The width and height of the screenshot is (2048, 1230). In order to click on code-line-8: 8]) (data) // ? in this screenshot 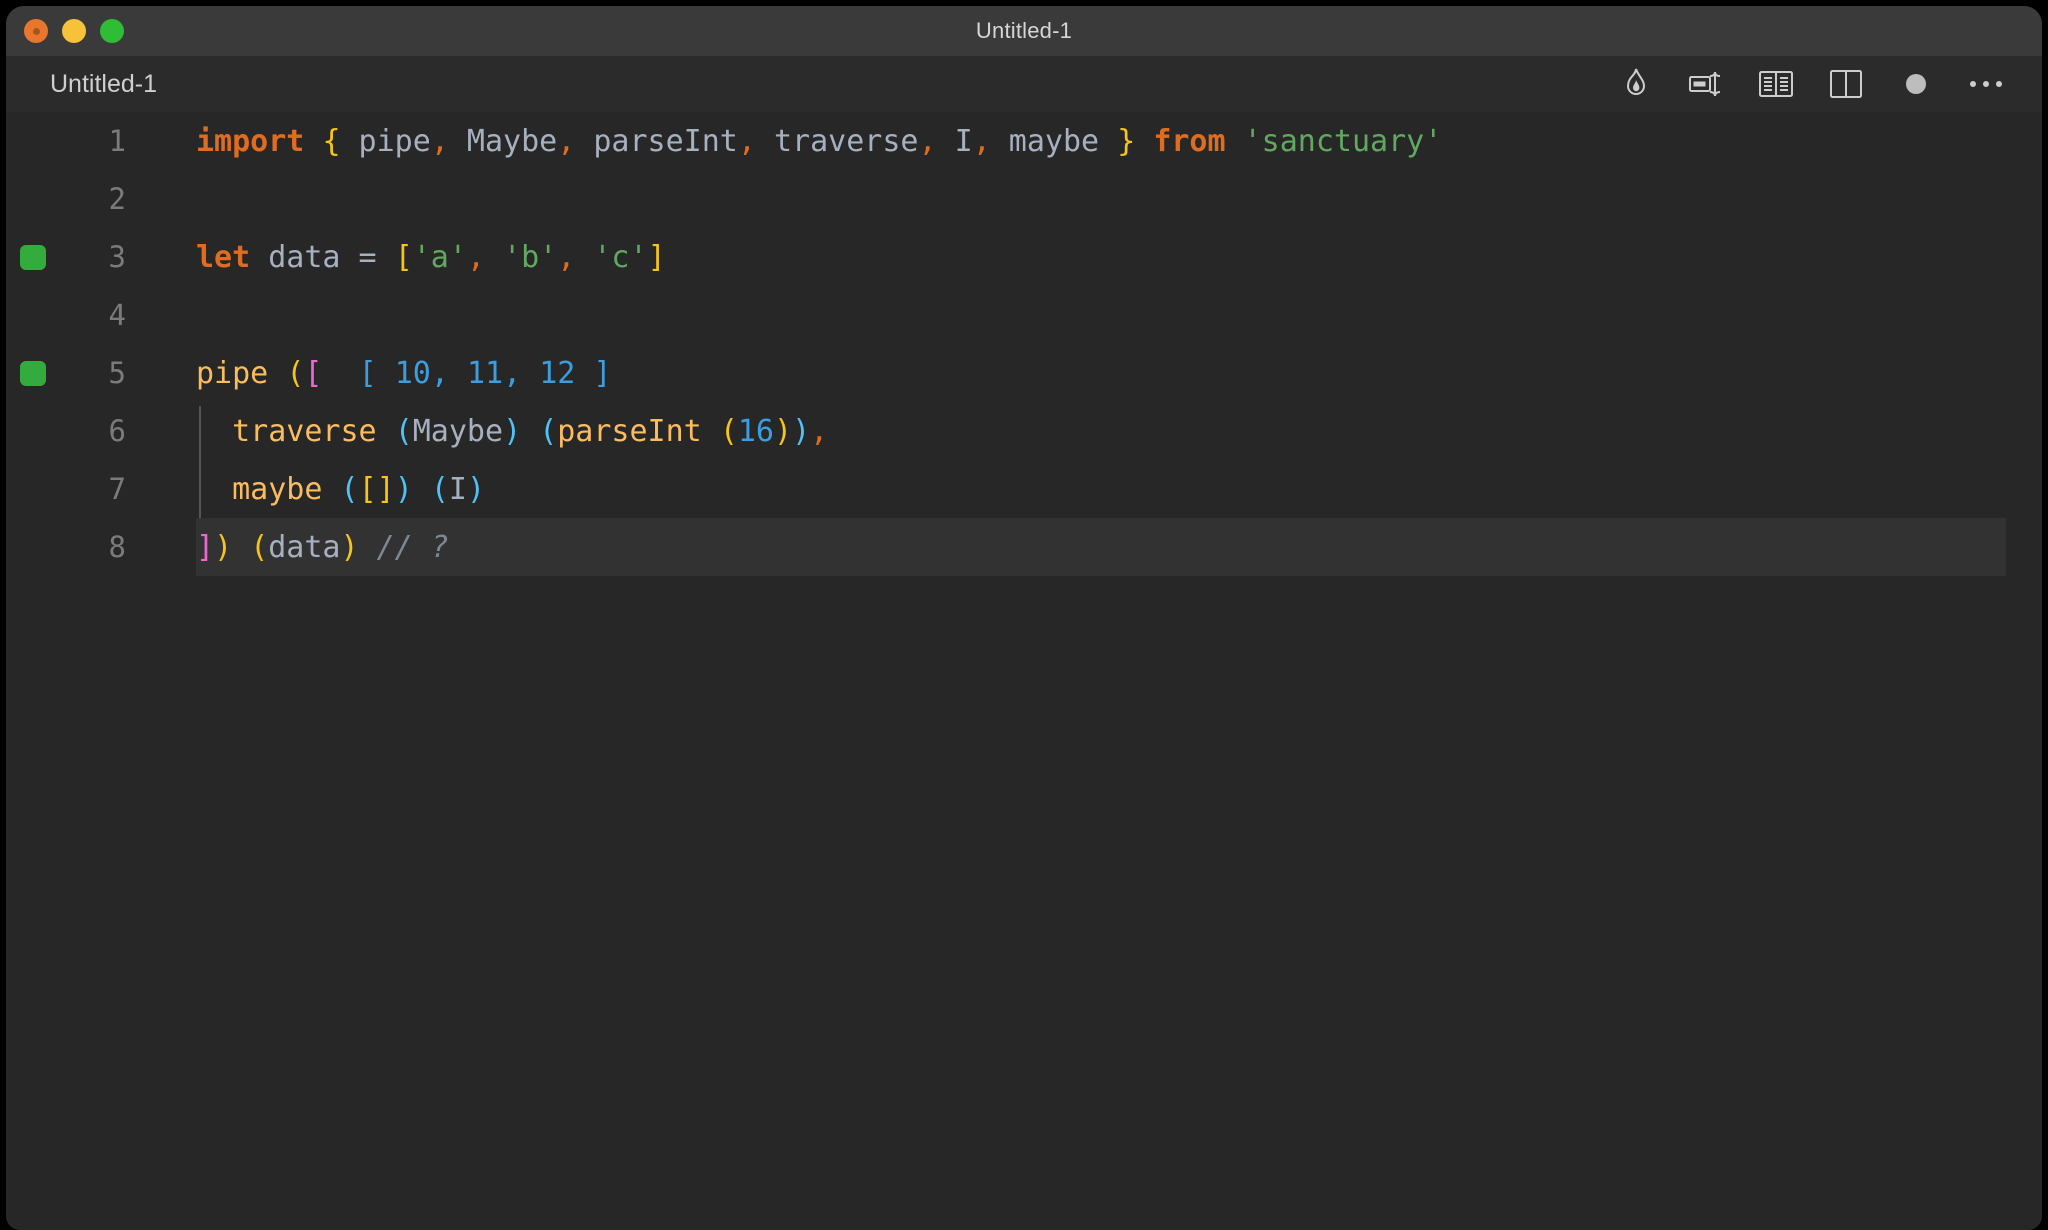, I will do `click(1024, 547)`.